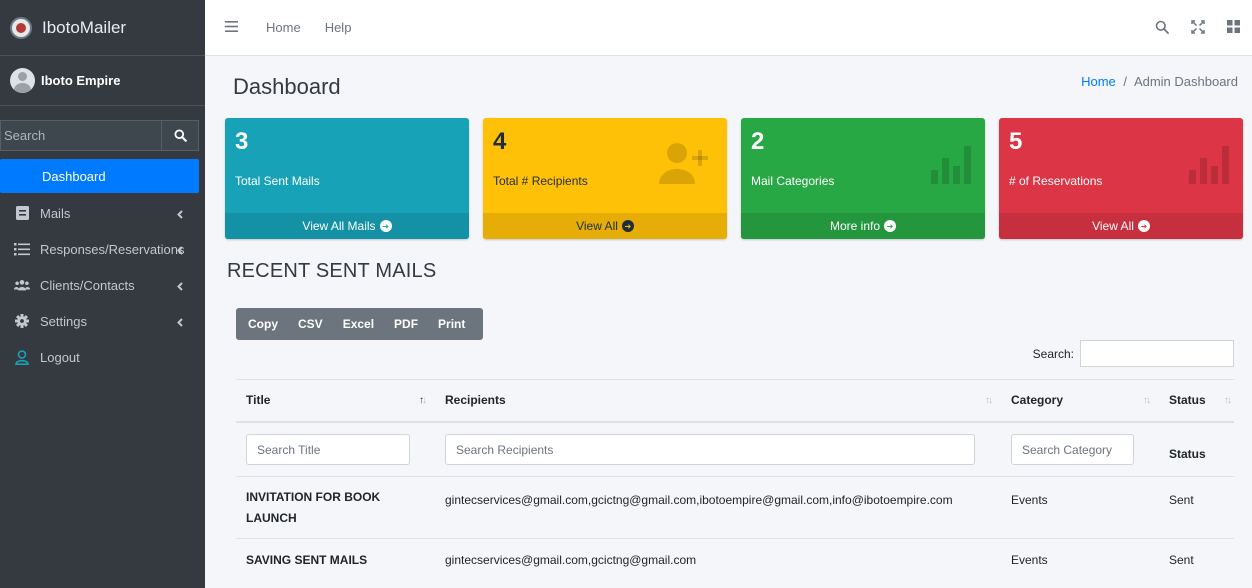 The image size is (1252, 588). What do you see at coordinates (347, 178) in the screenshot?
I see `stat-box-sent-mails: 3 Total Sent Mails View All Mails ➔` at bounding box center [347, 178].